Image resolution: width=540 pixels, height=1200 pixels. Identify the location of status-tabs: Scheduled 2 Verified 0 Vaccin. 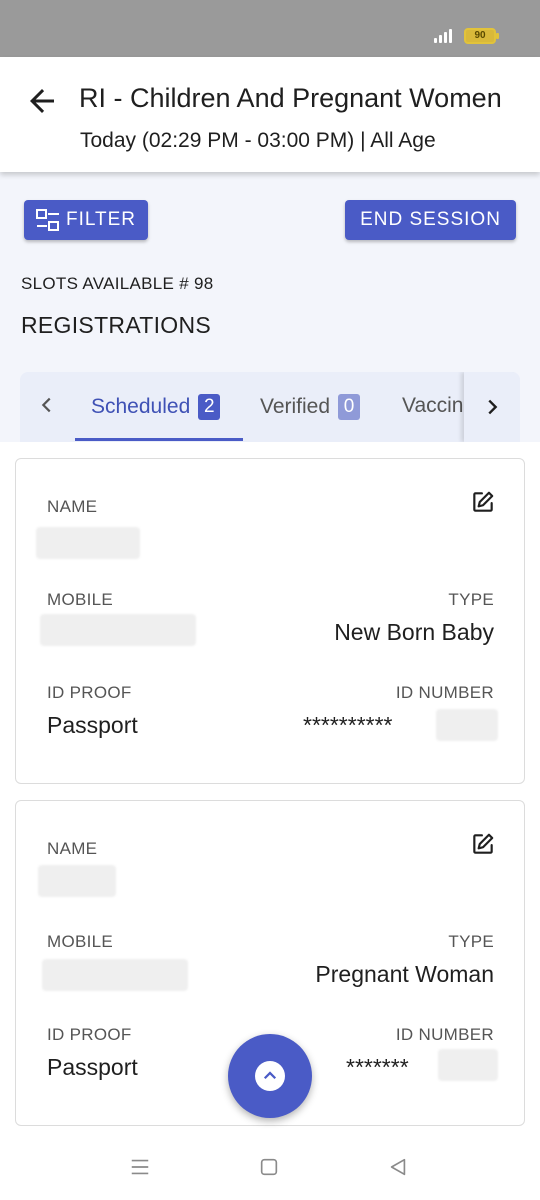
(270, 407).